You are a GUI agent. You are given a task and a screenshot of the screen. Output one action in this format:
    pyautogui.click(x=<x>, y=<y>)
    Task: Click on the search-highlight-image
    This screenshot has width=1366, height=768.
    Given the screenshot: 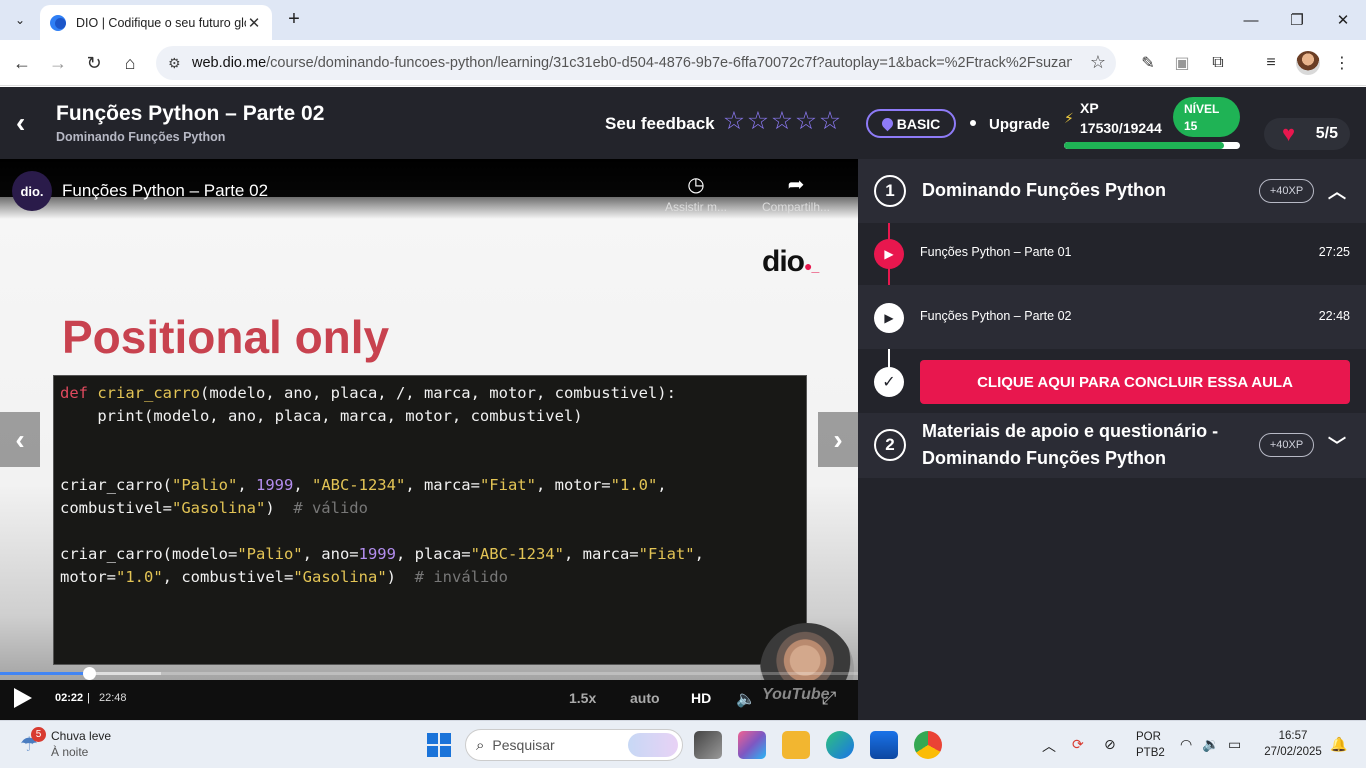 What is the action you would take?
    pyautogui.click(x=653, y=745)
    